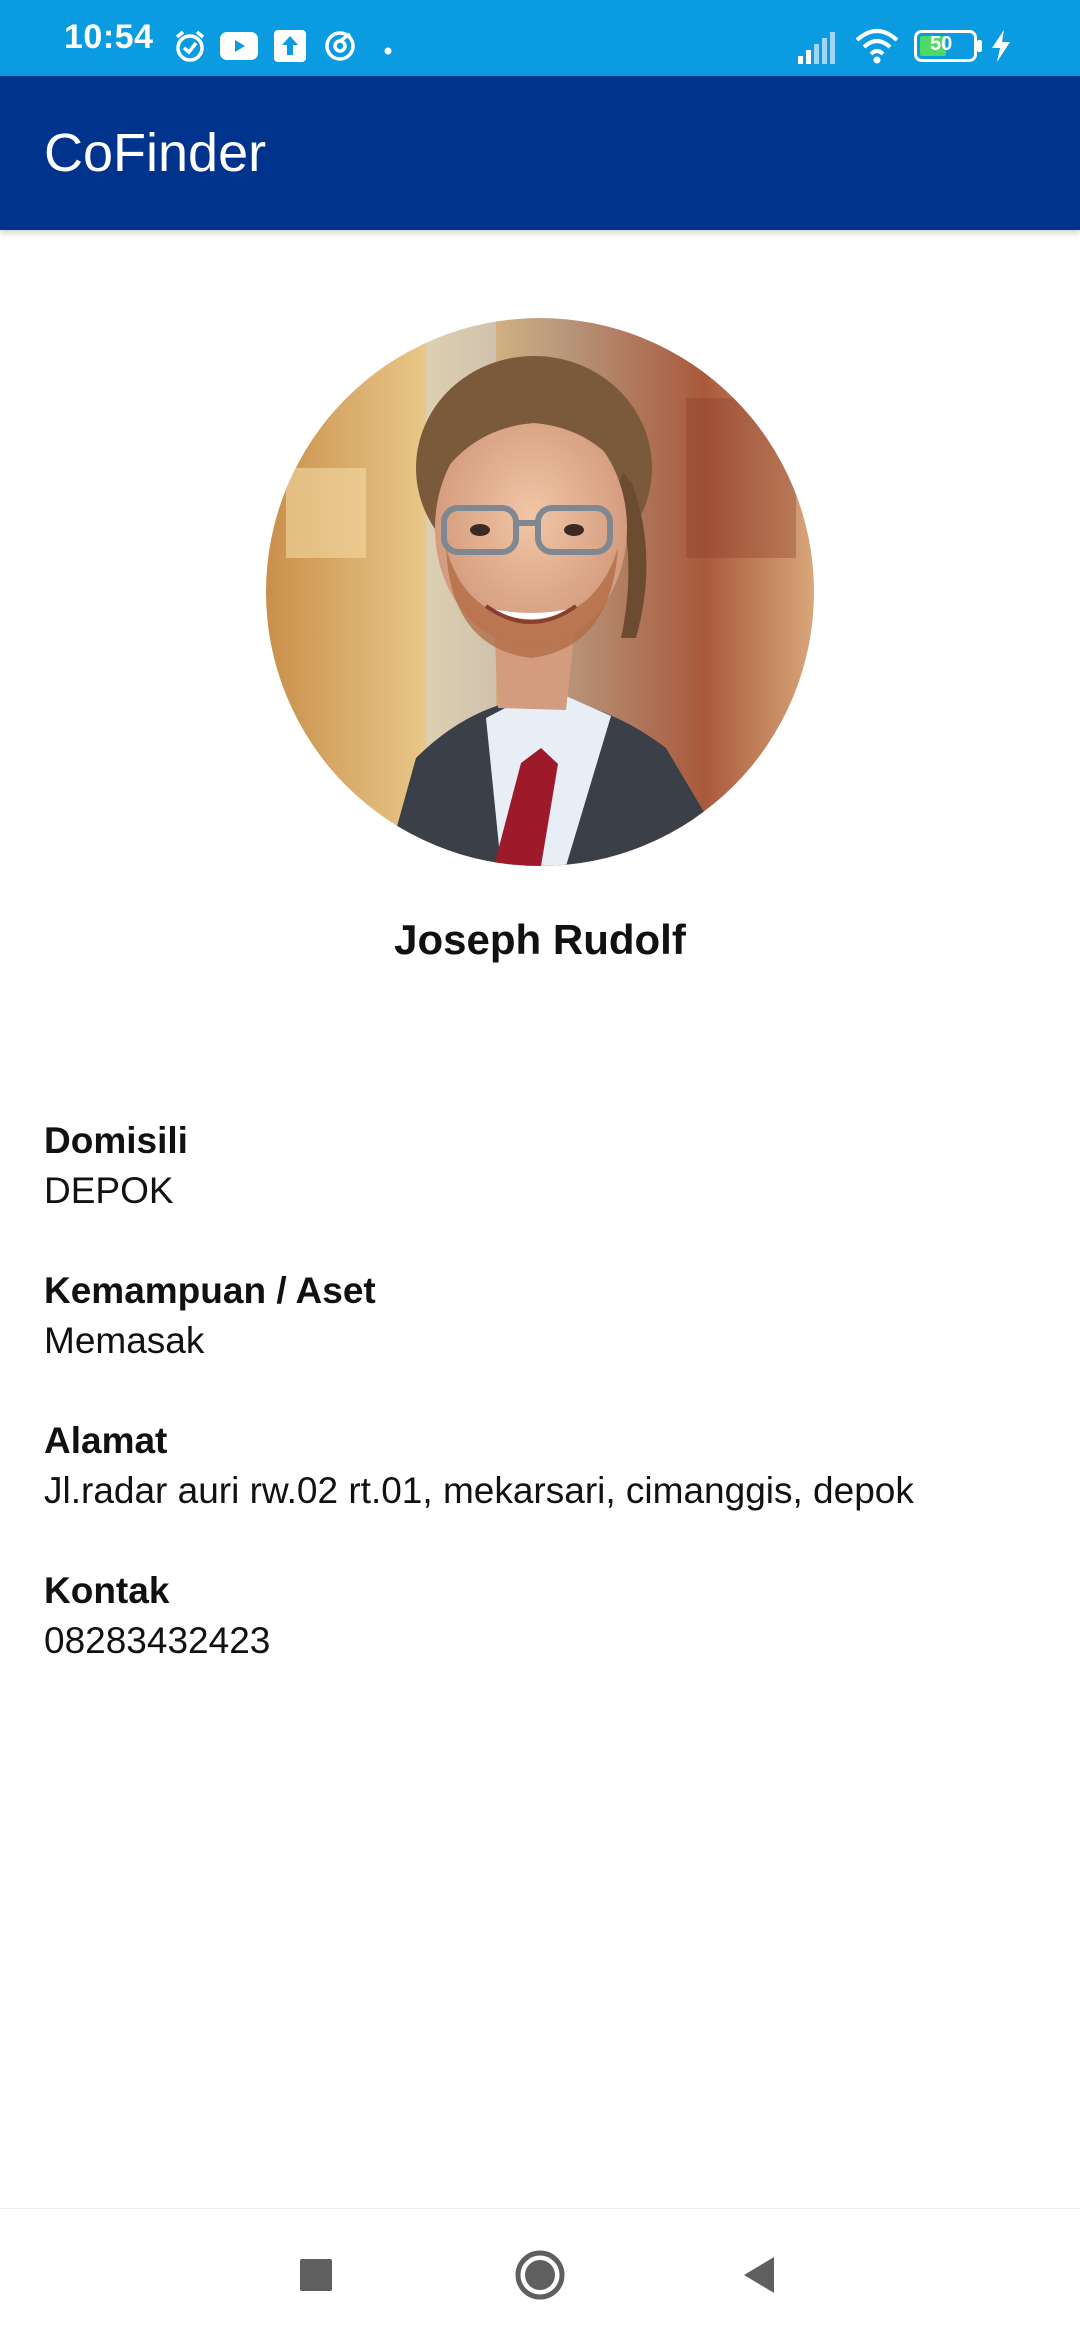  I want to click on square-icon, so click(316, 2275).